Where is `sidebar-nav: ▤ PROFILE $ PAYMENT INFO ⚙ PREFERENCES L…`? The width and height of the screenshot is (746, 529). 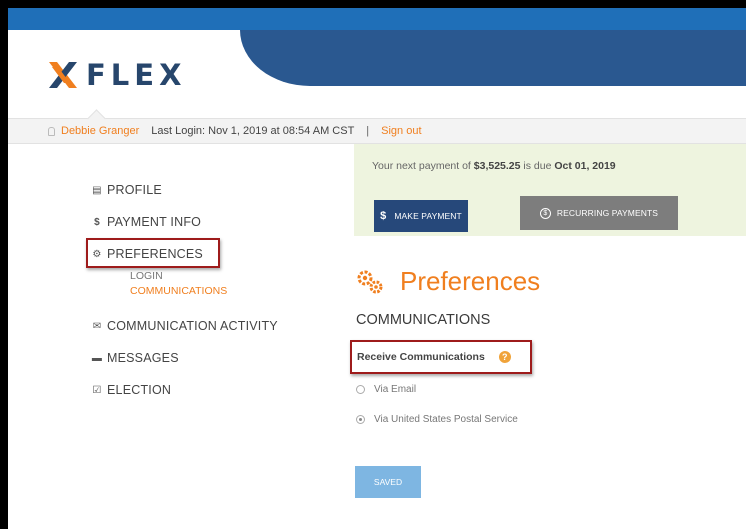
sidebar-nav: ▤ PROFILE $ PAYMENT INFO ⚙ PREFERENCES L… is located at coordinates (205, 290).